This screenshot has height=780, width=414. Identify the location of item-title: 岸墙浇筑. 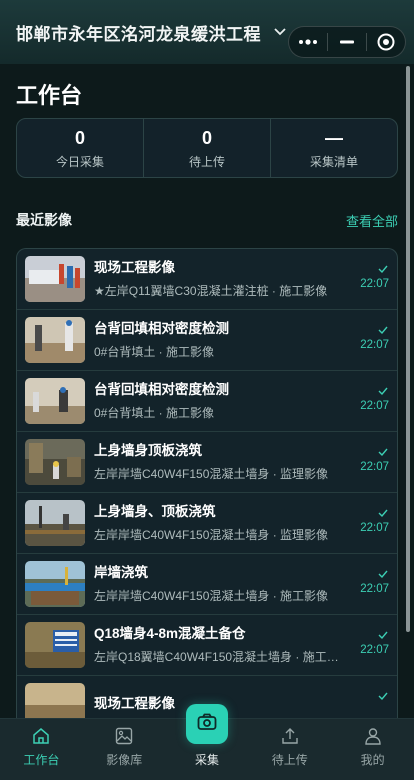
(121, 572).